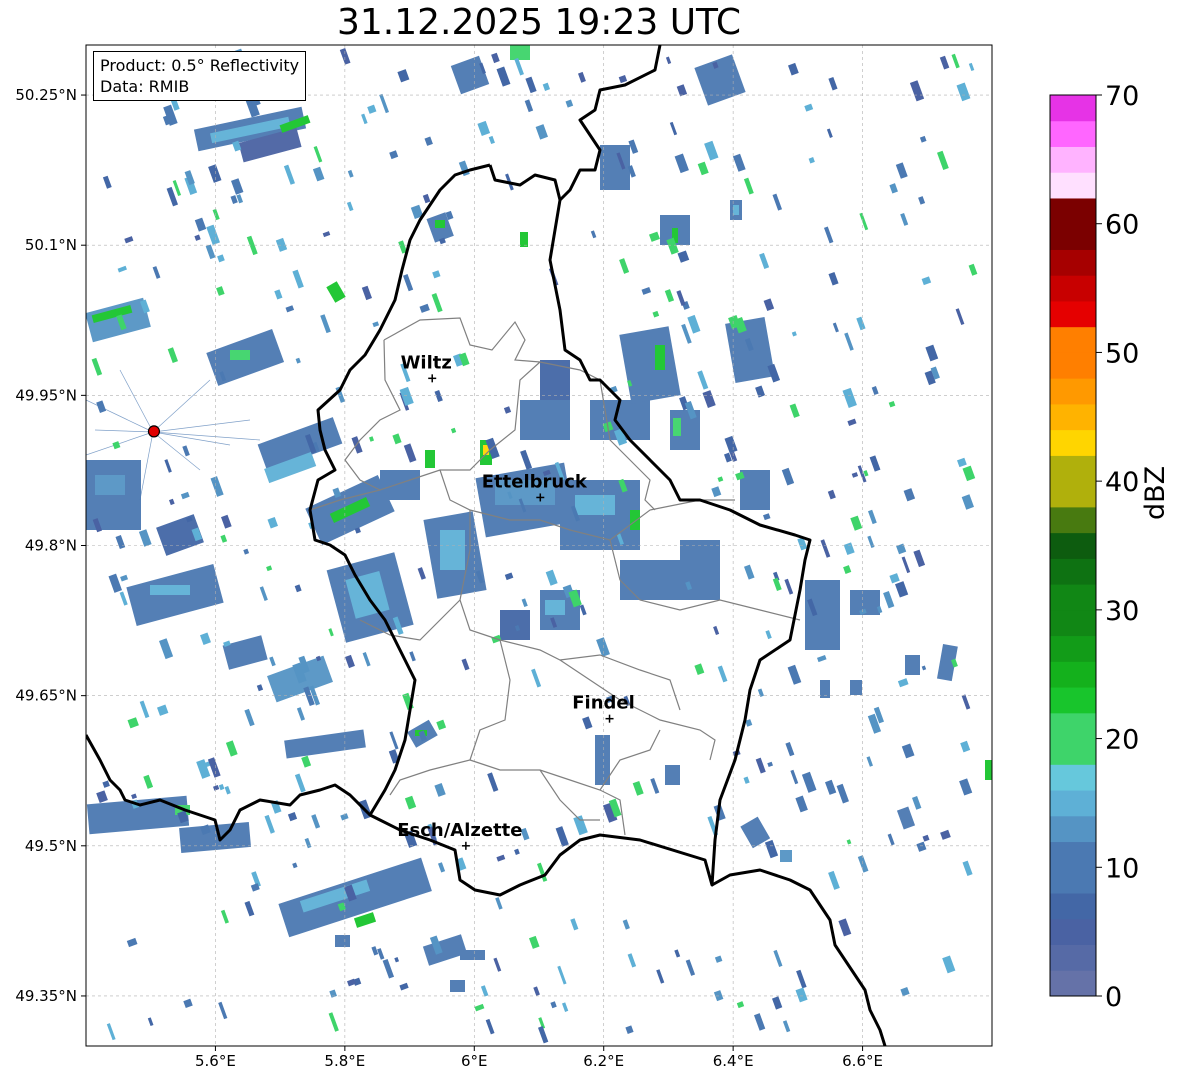 The height and width of the screenshot is (1081, 1184). I want to click on radar-site-dot, so click(154, 431).